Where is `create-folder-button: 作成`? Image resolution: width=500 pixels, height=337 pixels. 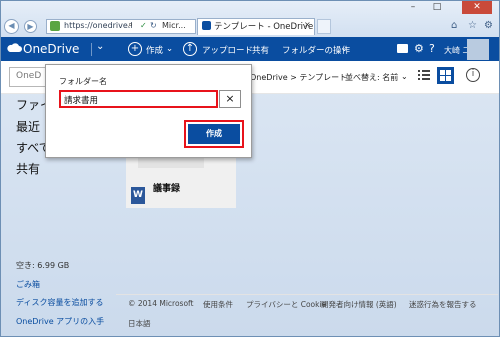 create-folder-button: 作成 is located at coordinates (214, 134).